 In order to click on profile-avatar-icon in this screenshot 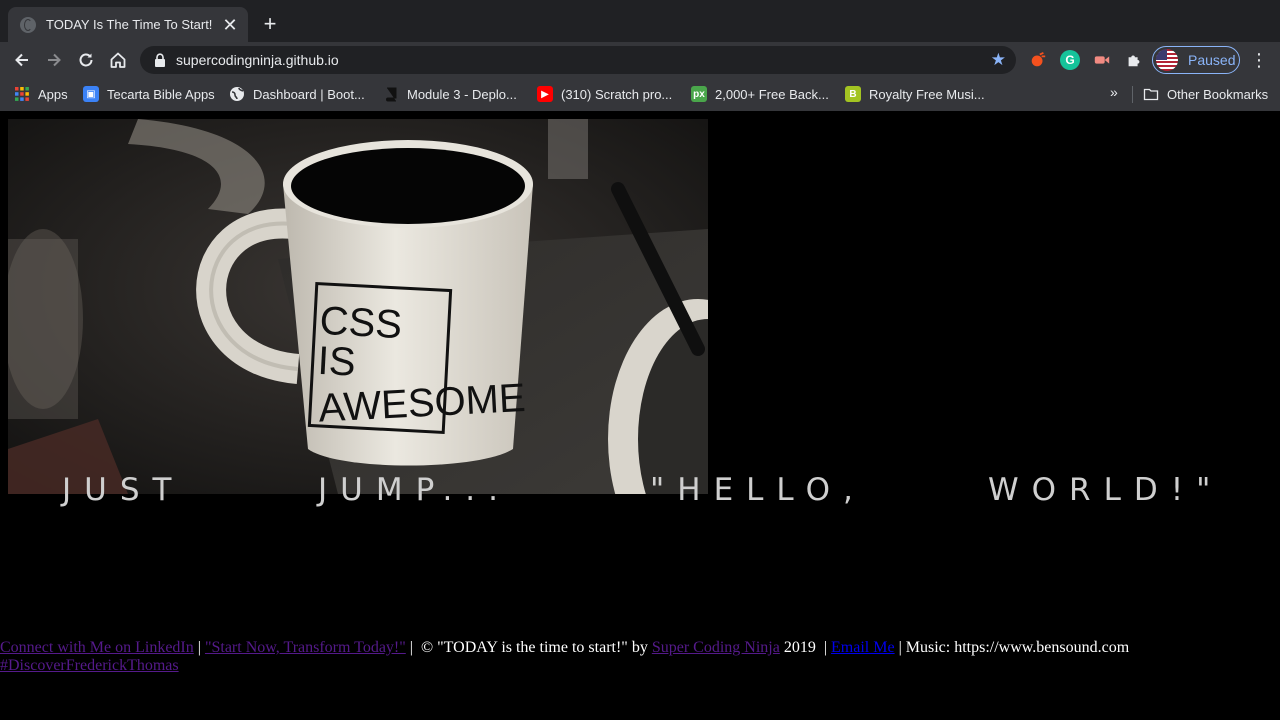, I will do `click(1167, 60)`.